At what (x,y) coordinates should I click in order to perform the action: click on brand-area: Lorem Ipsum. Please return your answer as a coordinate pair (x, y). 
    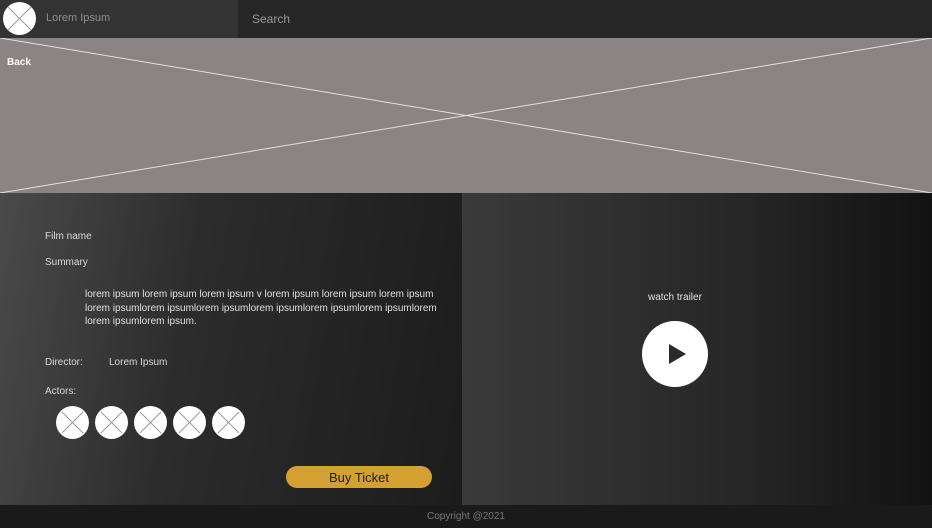
    Looking at the image, I should click on (119, 19).